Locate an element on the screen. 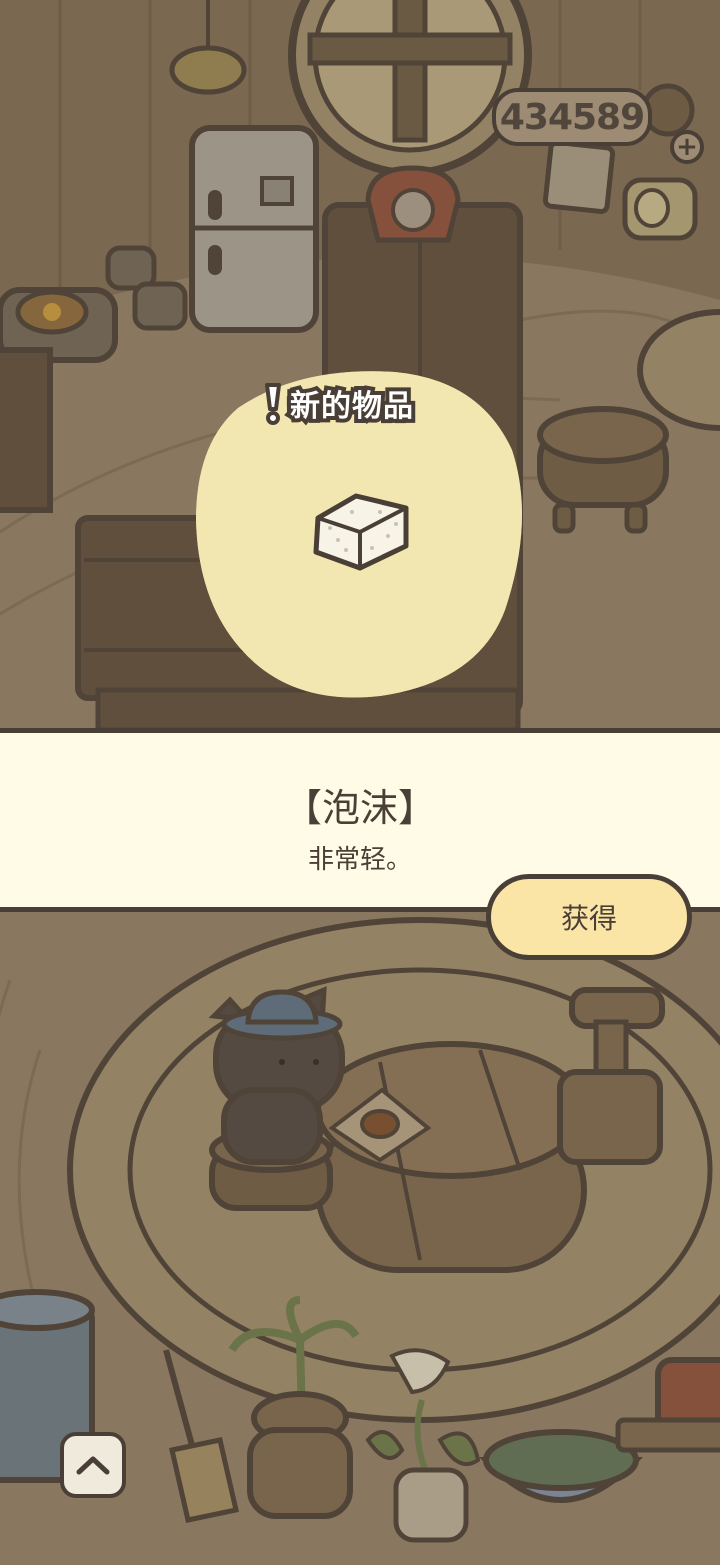  new-item-label: 新的物品 is located at coordinates (351, 406).